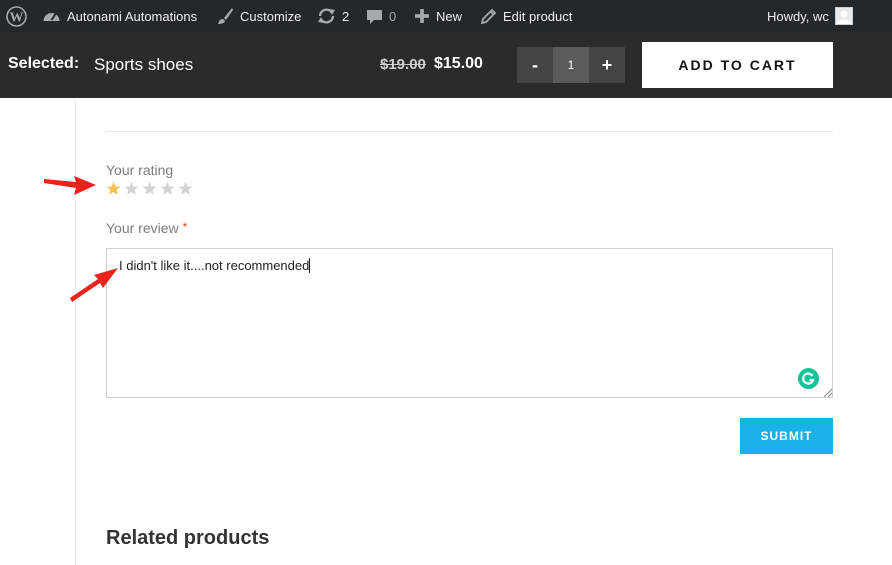 The image size is (892, 565). What do you see at coordinates (737, 65) in the screenshot?
I see `add-to-cart-button: ADD TO CART` at bounding box center [737, 65].